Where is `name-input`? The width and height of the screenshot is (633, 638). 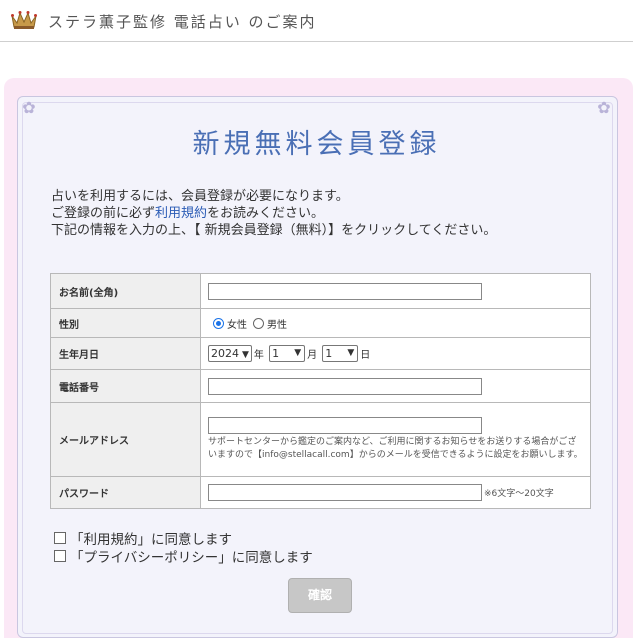 name-input is located at coordinates (345, 291).